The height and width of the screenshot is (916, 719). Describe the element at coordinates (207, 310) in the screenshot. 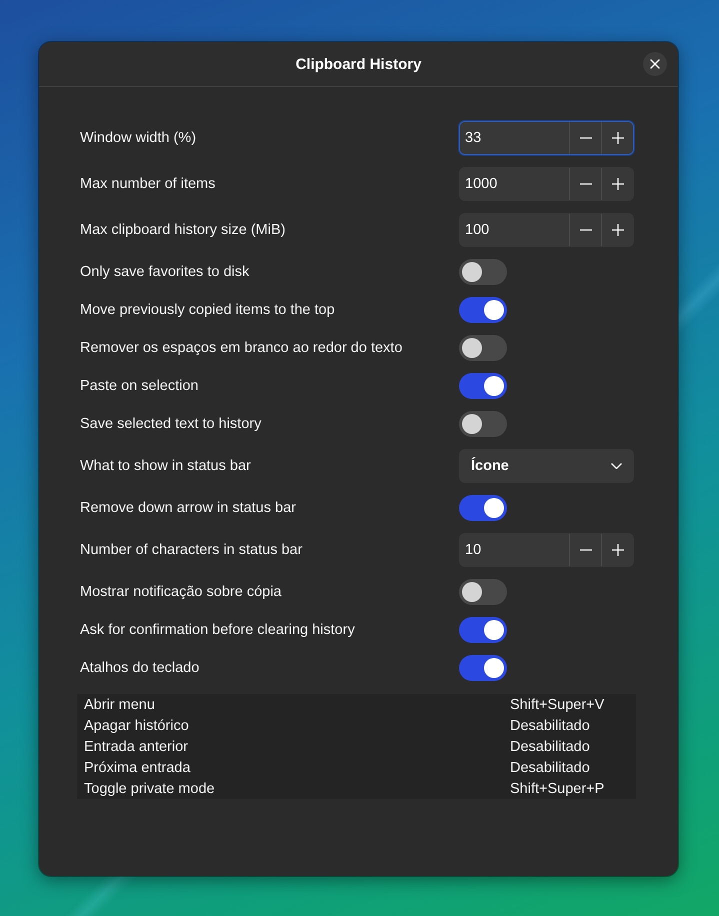

I see `setting-label: Move previously copied items to the top` at that location.